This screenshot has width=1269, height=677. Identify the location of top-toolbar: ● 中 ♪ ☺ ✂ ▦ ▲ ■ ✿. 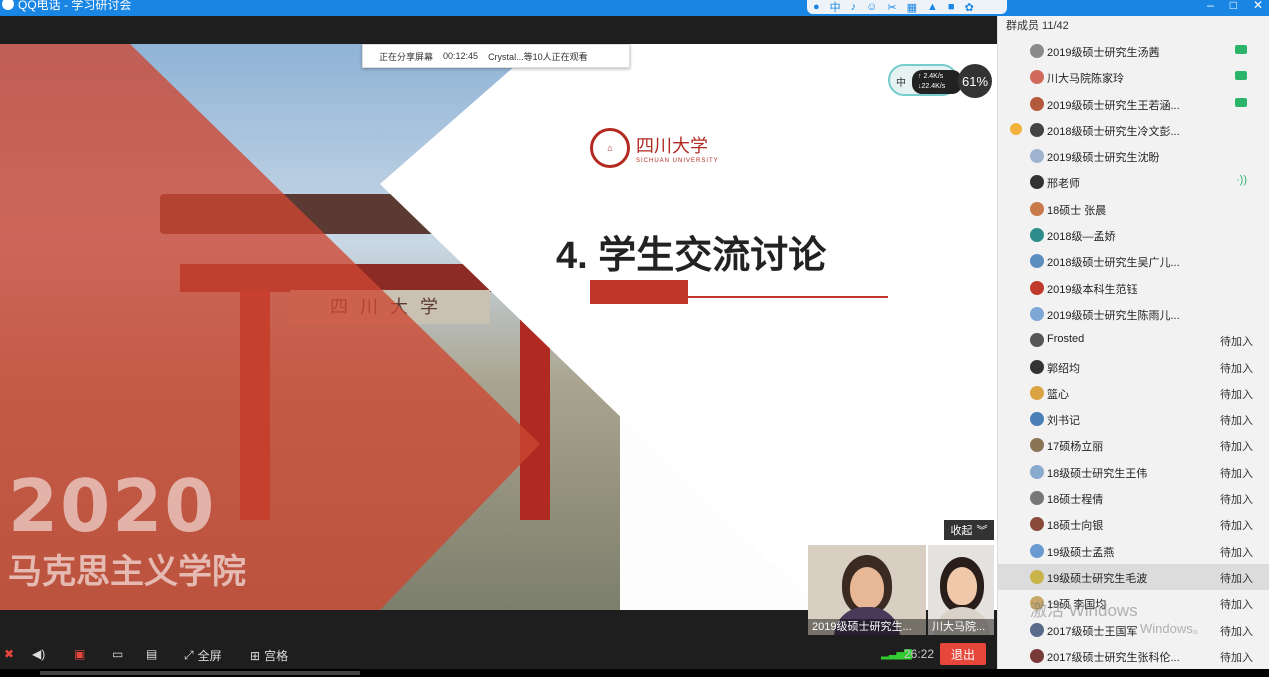
(907, 7).